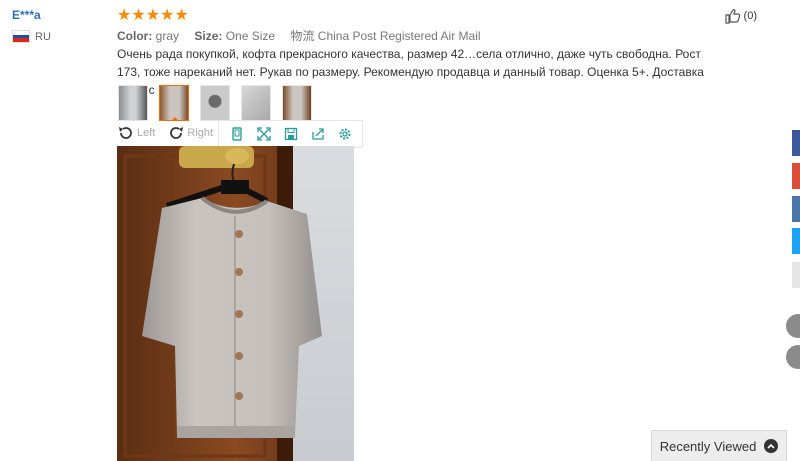 This screenshot has width=800, height=461. Describe the element at coordinates (796, 176) in the screenshot. I see `google-share-button` at that location.